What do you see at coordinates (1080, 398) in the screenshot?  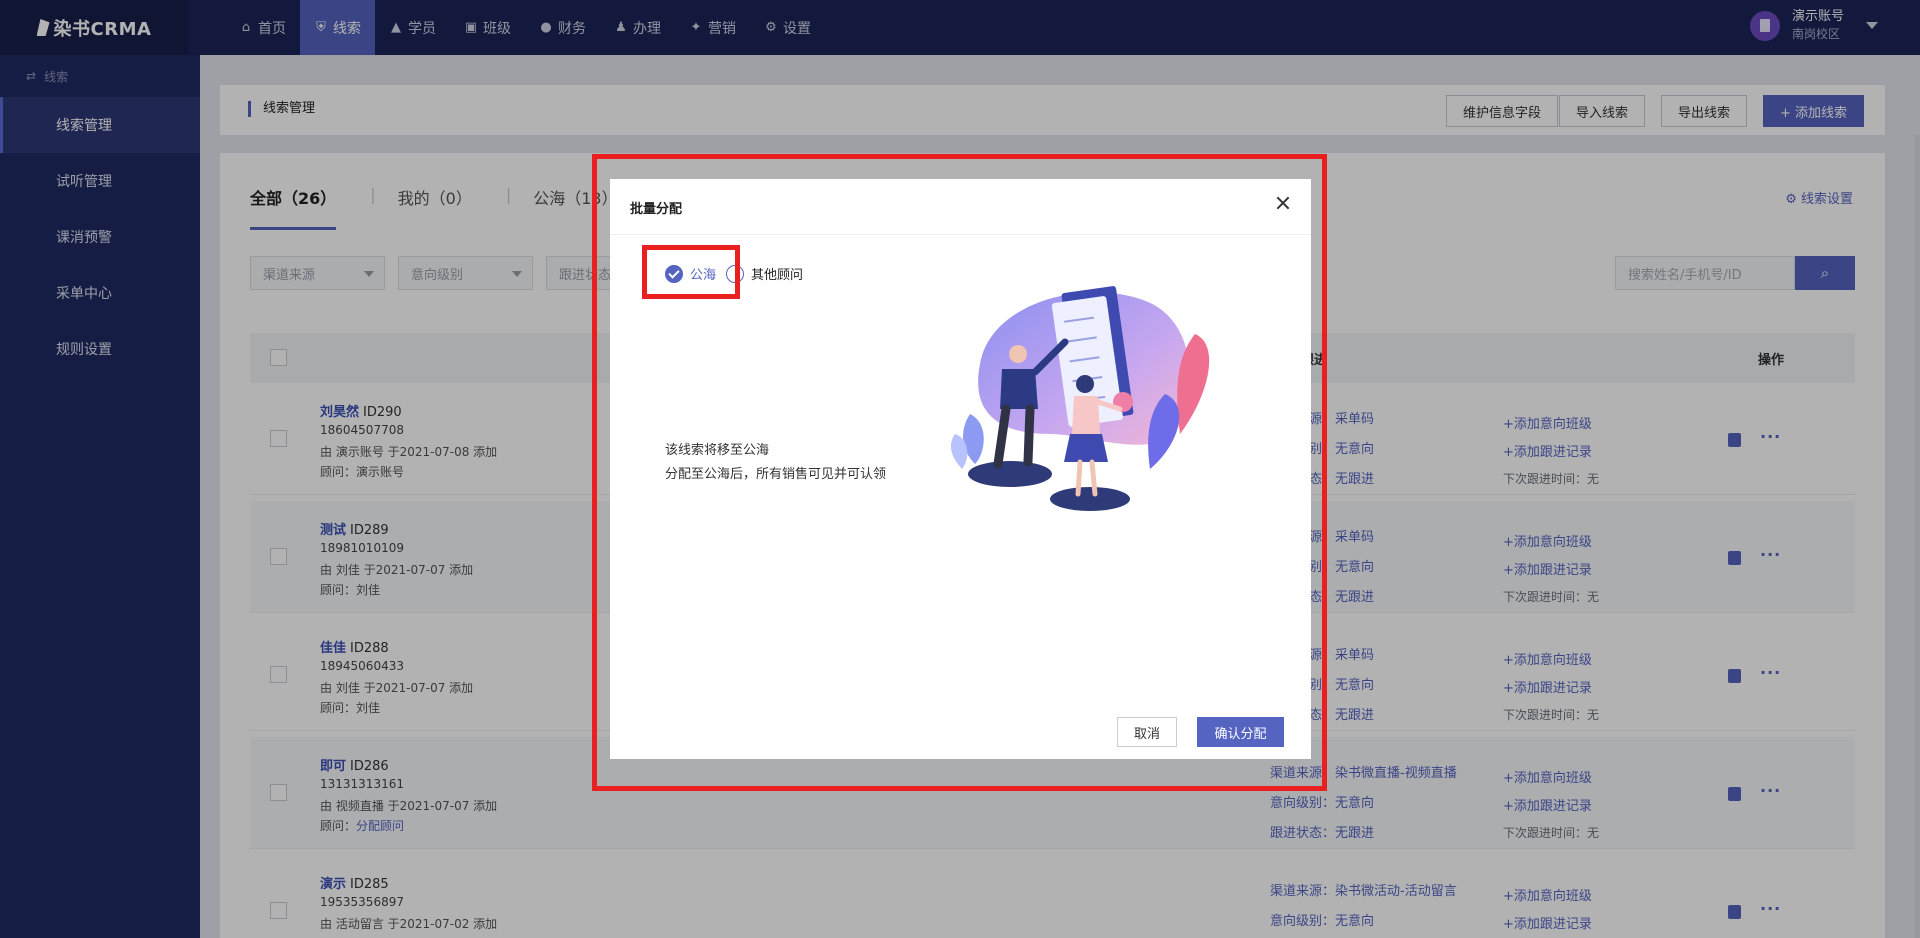 I see `team-illustration` at bounding box center [1080, 398].